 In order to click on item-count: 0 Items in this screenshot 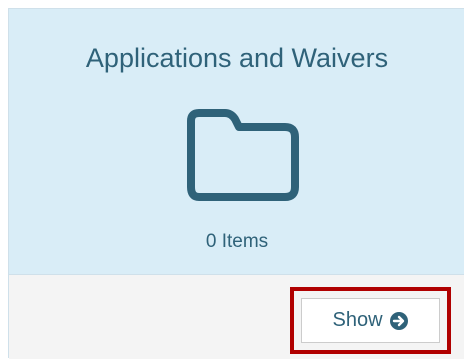, I will do `click(237, 241)`.